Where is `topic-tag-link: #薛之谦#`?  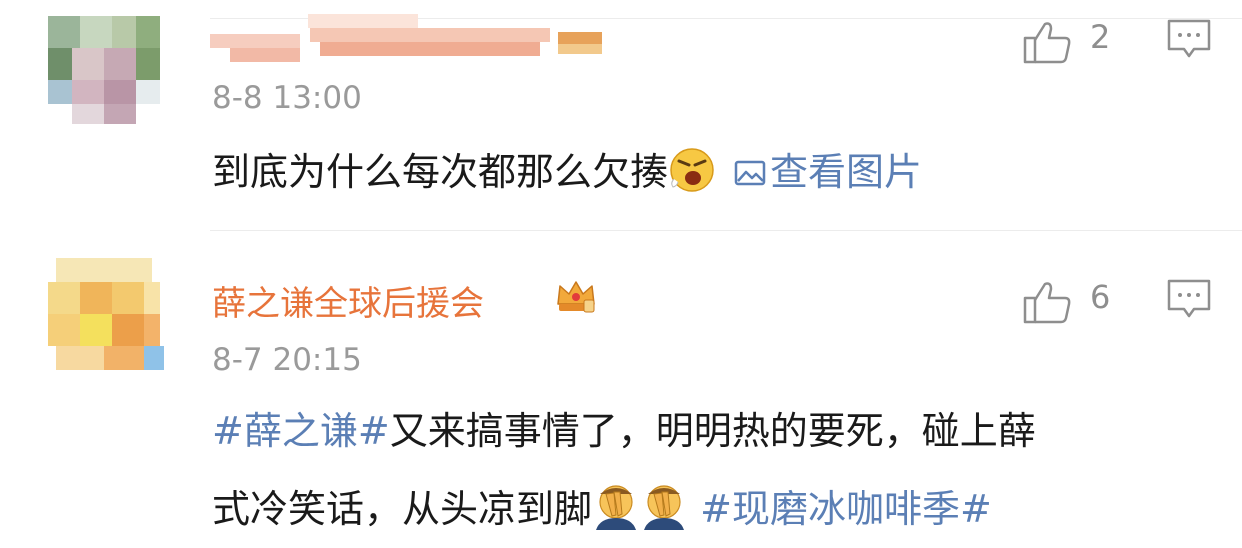 topic-tag-link: #薛之谦# is located at coordinates (301, 431).